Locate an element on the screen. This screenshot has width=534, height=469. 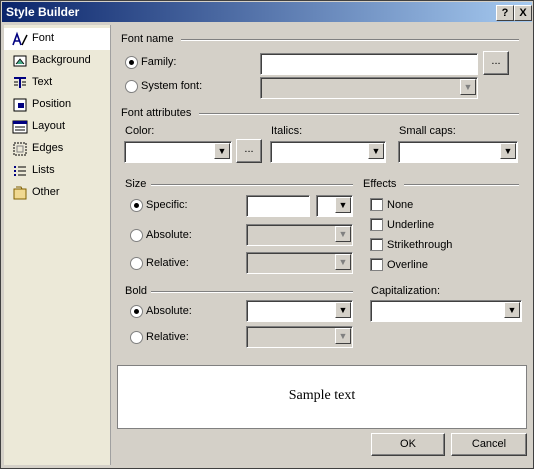
bold-absolute-label: Absolute: is located at coordinates (169, 311).